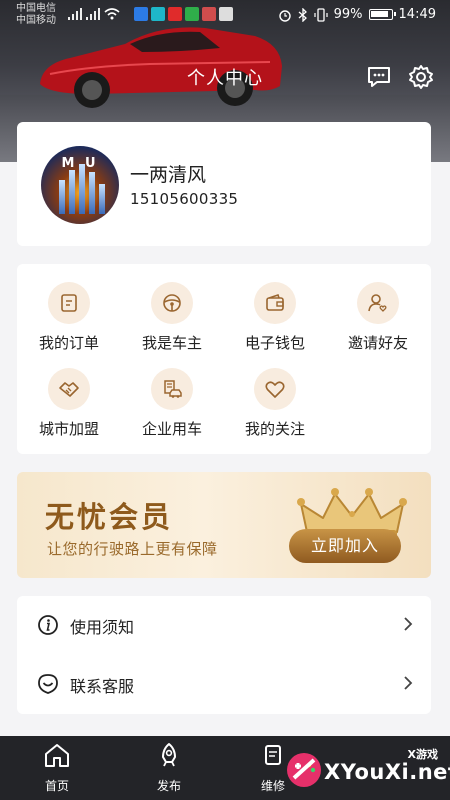 Image resolution: width=450 pixels, height=800 pixels. Describe the element at coordinates (168, 786) in the screenshot. I see `nav-label: 发布` at that location.